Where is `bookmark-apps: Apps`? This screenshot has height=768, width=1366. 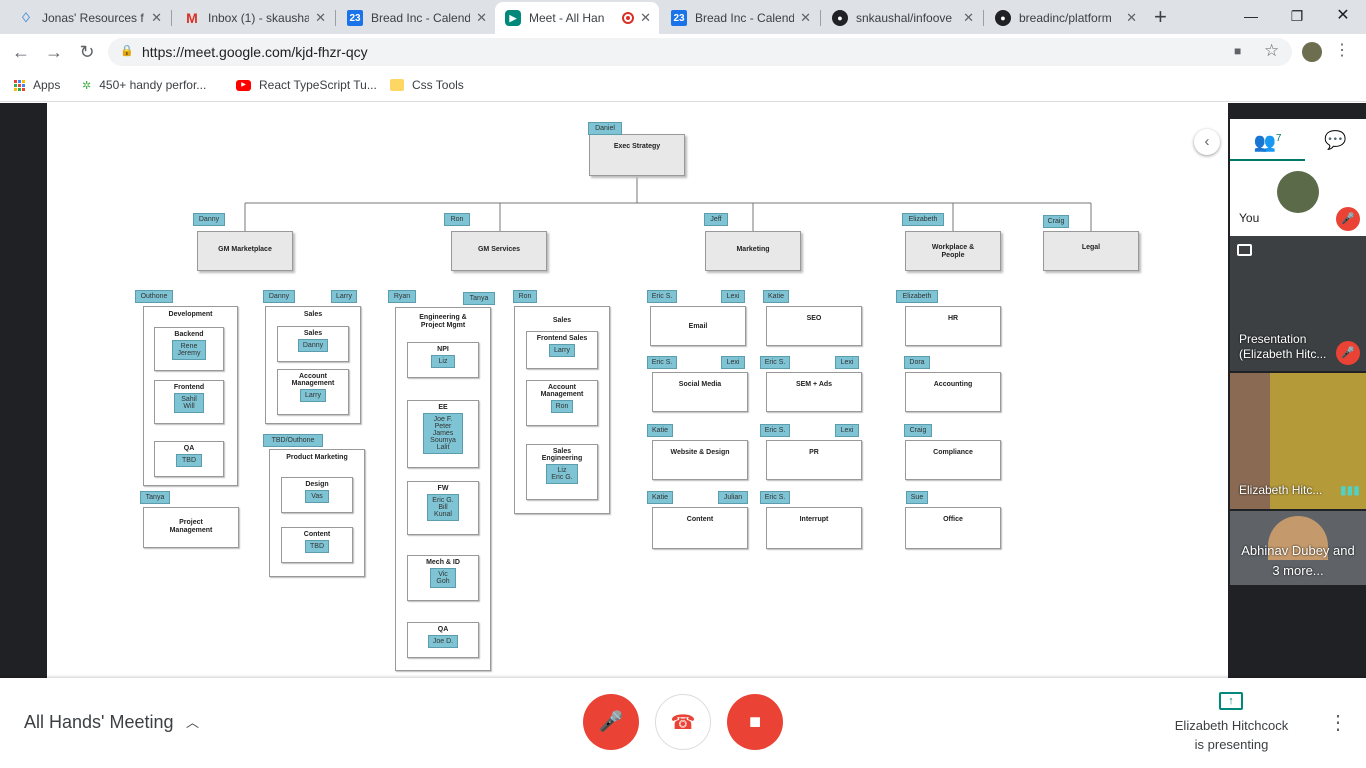 bookmark-apps: Apps is located at coordinates (37, 85).